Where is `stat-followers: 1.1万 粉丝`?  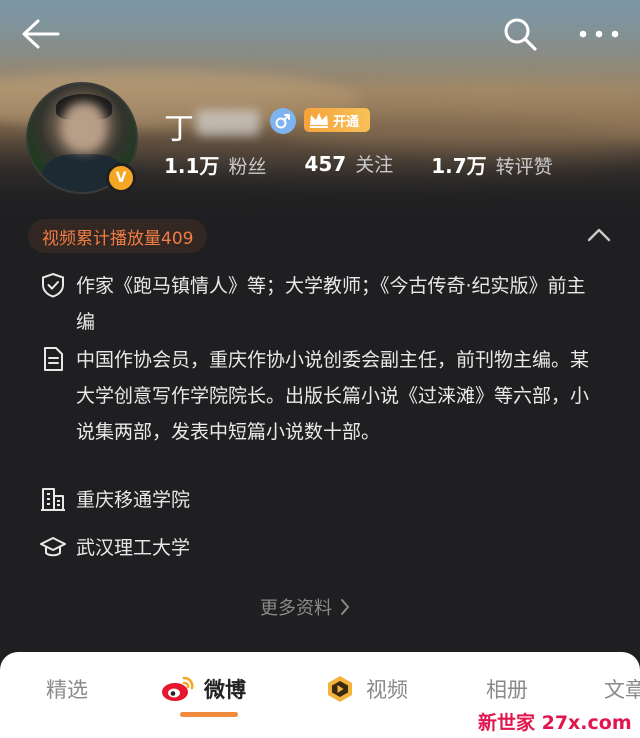
stat-followers: 1.1万 粉丝 is located at coordinates (215, 164).